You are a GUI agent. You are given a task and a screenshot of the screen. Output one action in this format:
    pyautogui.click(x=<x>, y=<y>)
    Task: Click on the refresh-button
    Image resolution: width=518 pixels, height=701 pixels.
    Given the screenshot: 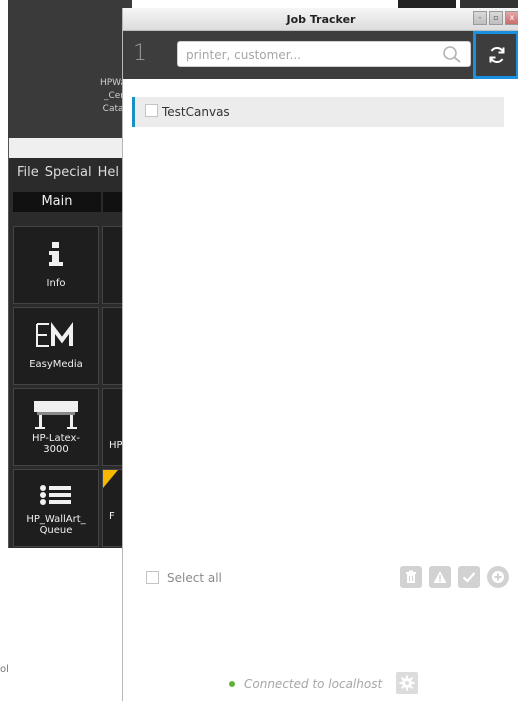 What is the action you would take?
    pyautogui.click(x=495, y=55)
    